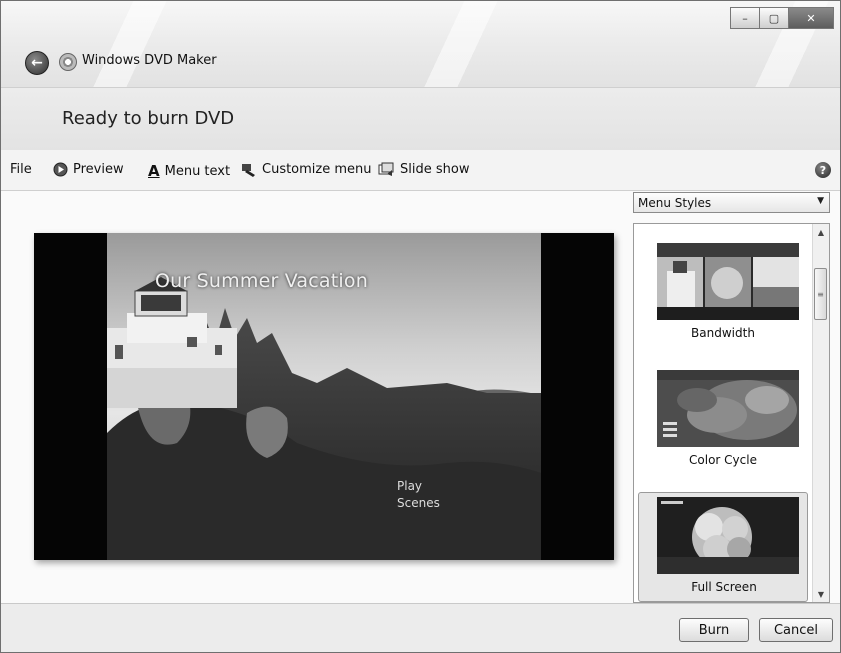 Image resolution: width=841 pixels, height=653 pixels. Describe the element at coordinates (728, 408) in the screenshot. I see `color-cycle-thumbnail` at that location.